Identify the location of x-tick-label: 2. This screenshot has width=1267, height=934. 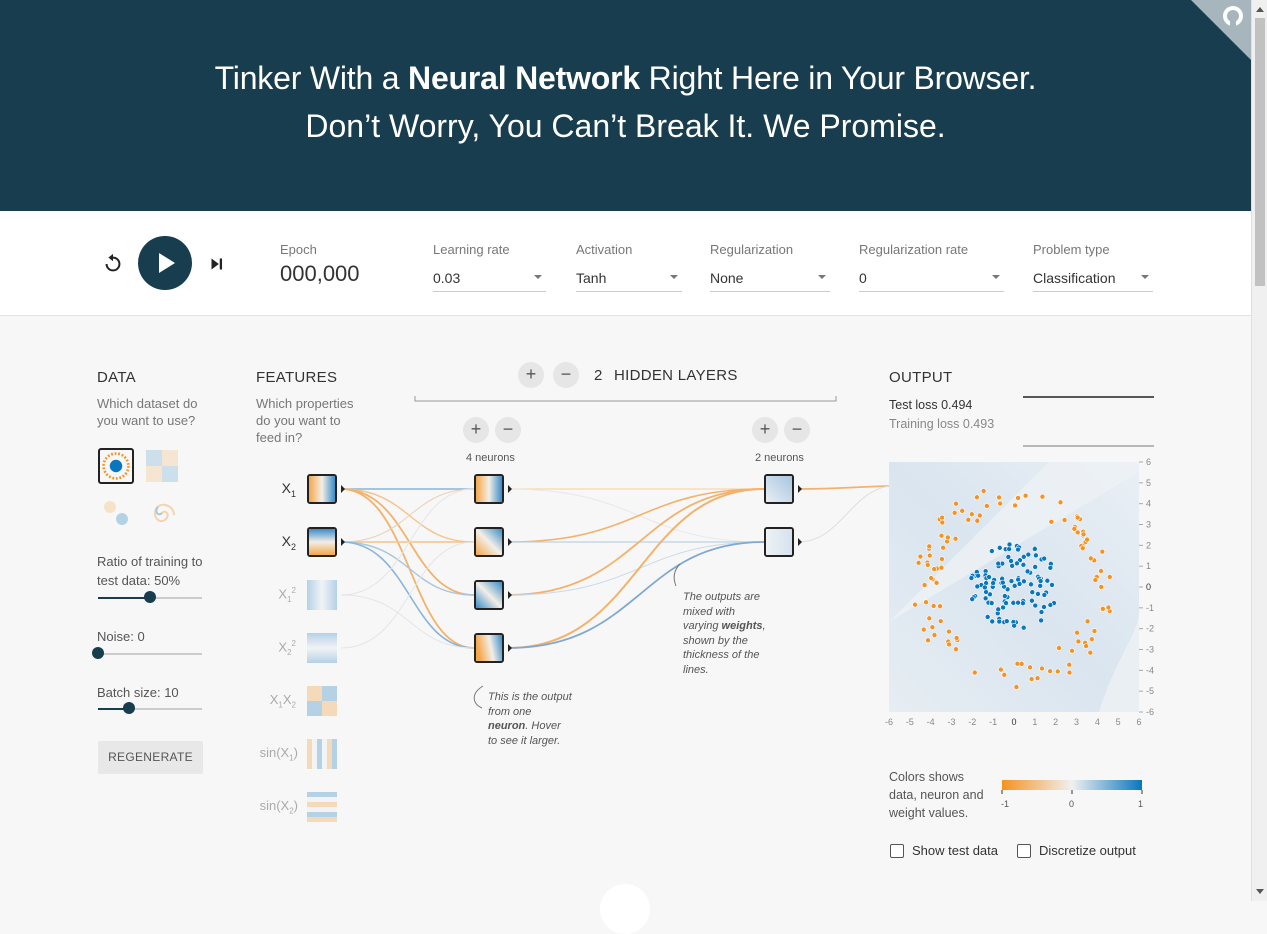
(1055, 722).